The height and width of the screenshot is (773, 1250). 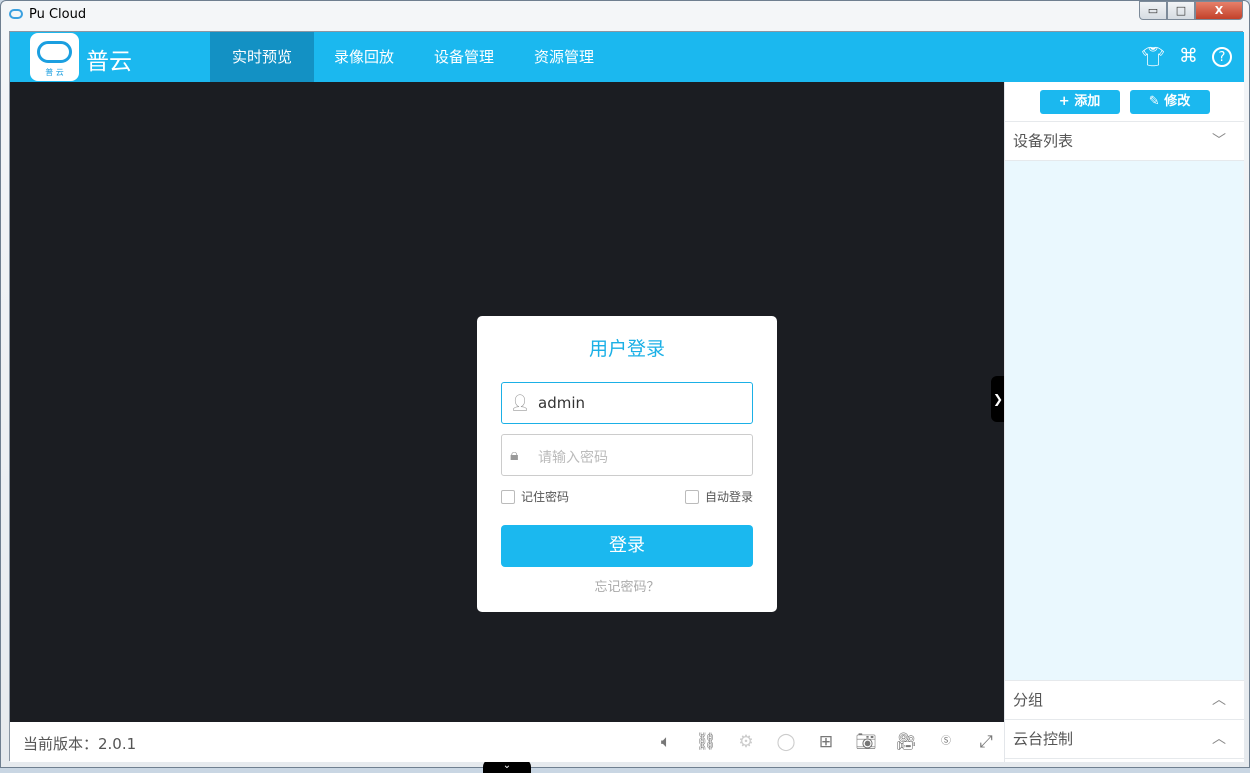 I want to click on gear-icon: ⚙, so click(x=746, y=742).